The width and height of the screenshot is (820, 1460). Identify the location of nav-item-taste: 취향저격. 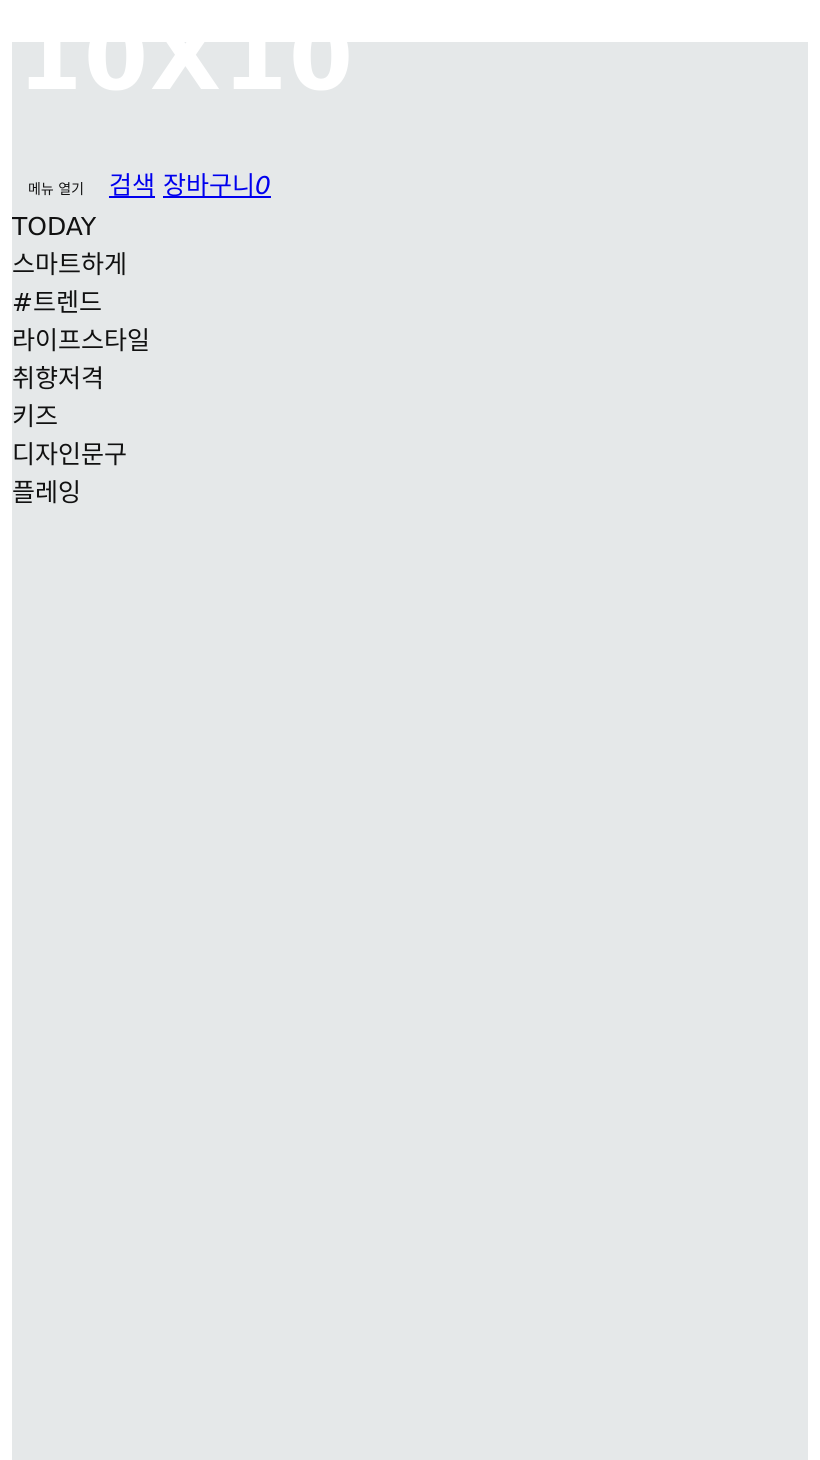
(81, 379).